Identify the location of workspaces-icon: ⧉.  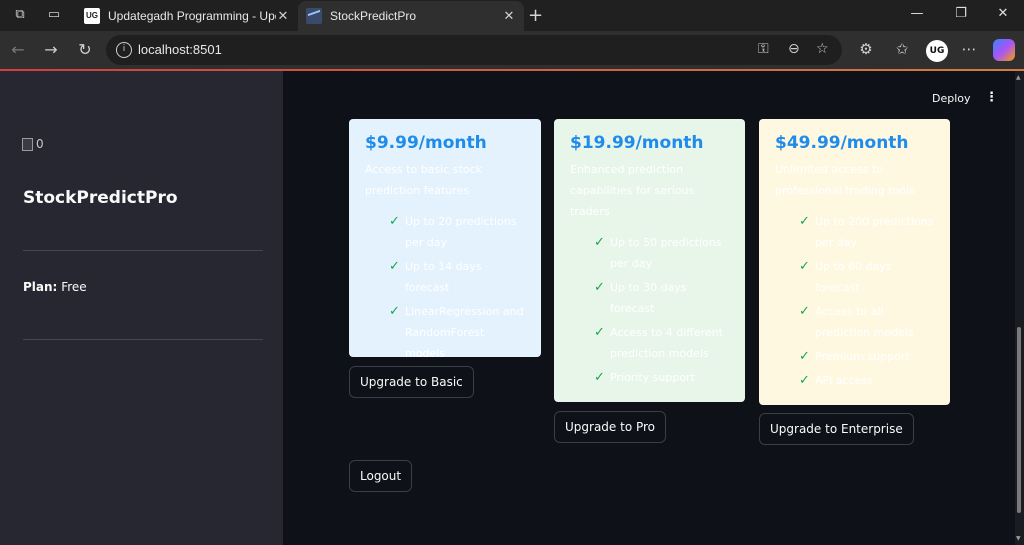
(20, 15).